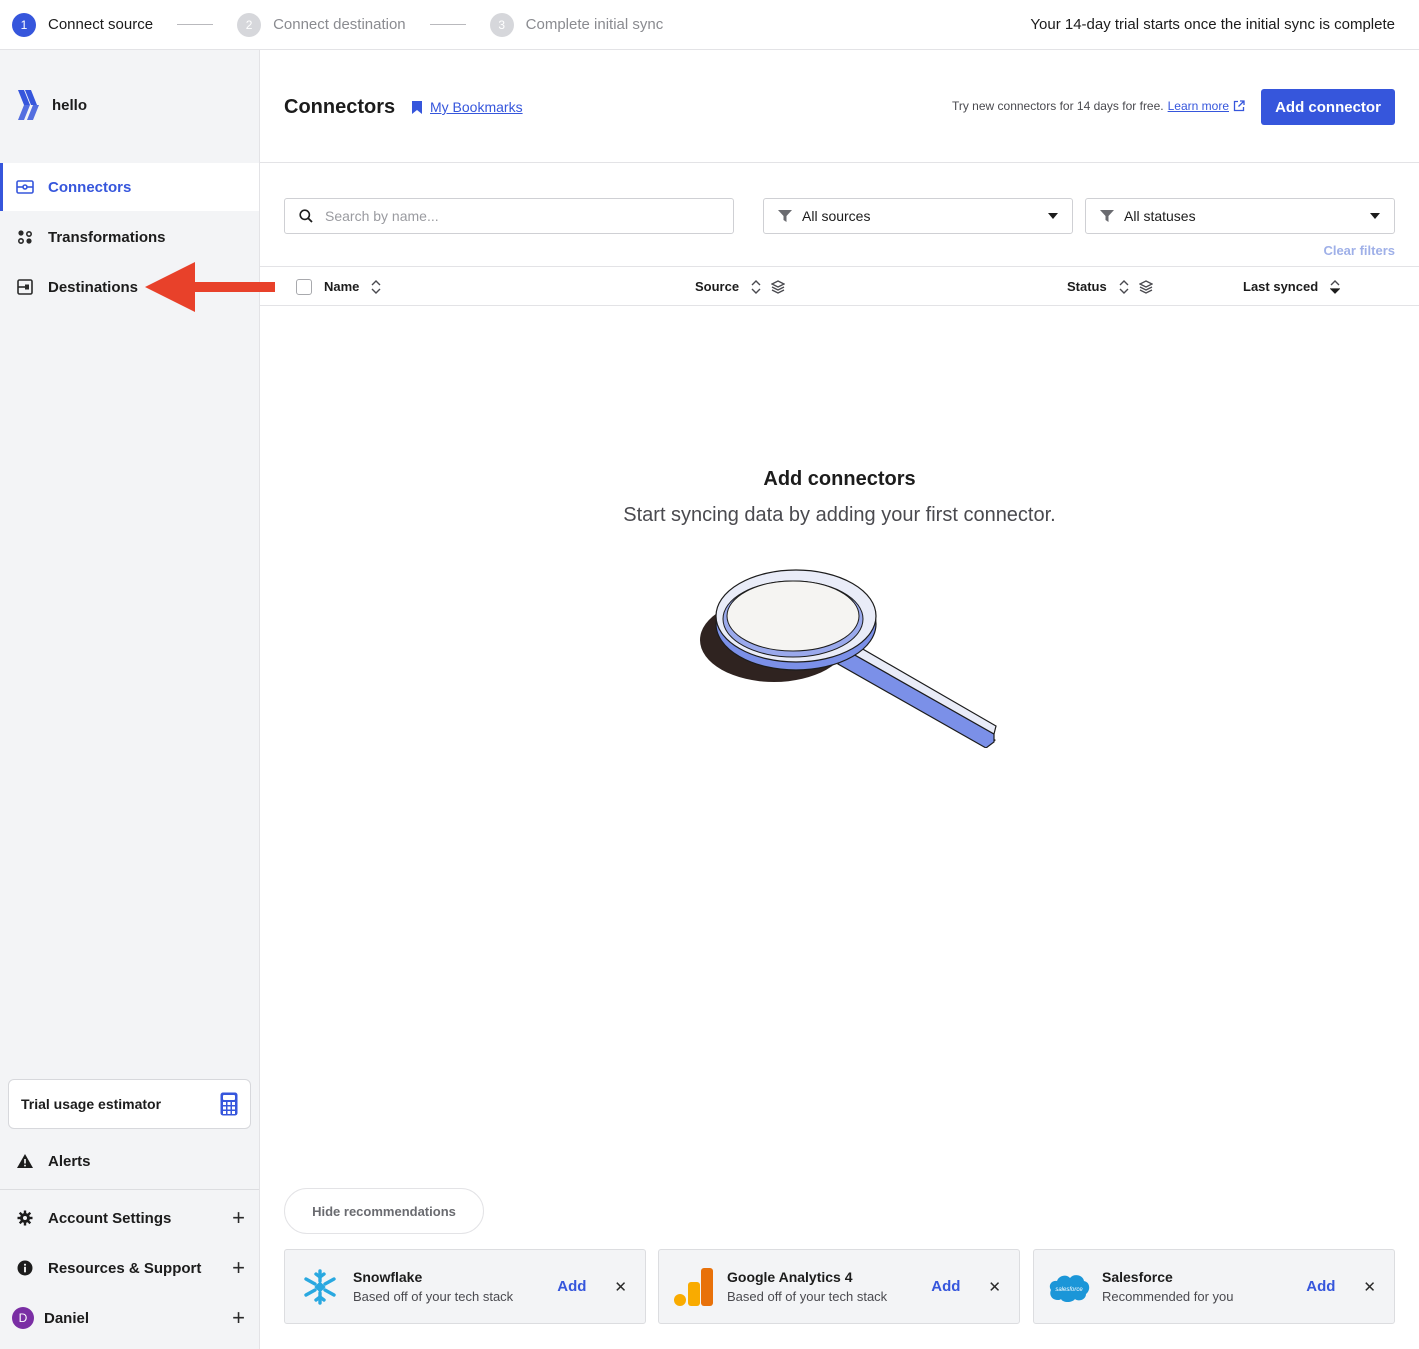 The height and width of the screenshot is (1349, 1419). I want to click on sidebar-user: D Daniel +, so click(129, 1318).